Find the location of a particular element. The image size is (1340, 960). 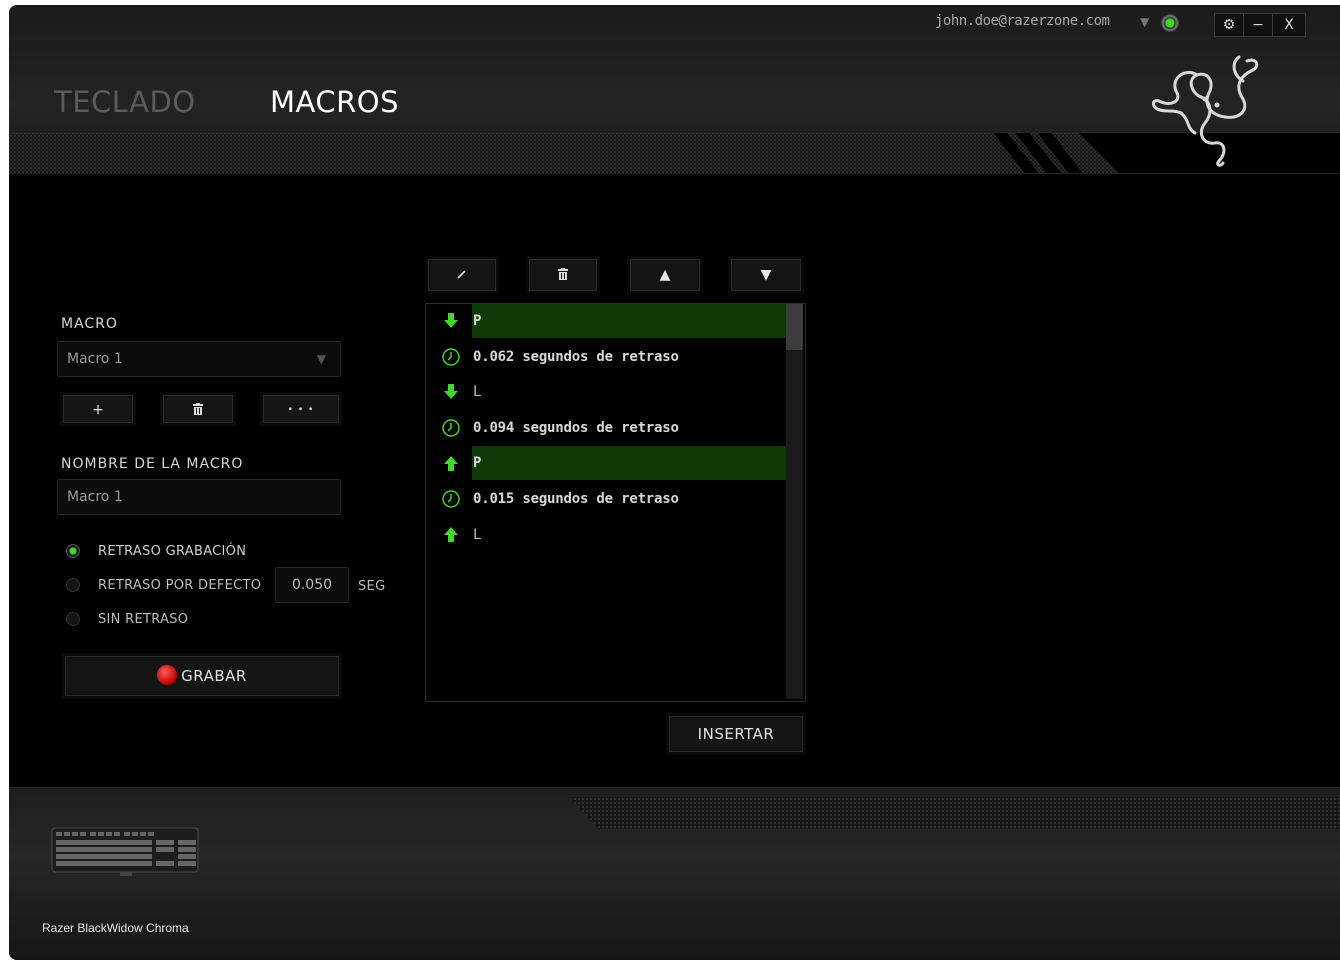

tab-macros: MACROS is located at coordinates (334, 102).